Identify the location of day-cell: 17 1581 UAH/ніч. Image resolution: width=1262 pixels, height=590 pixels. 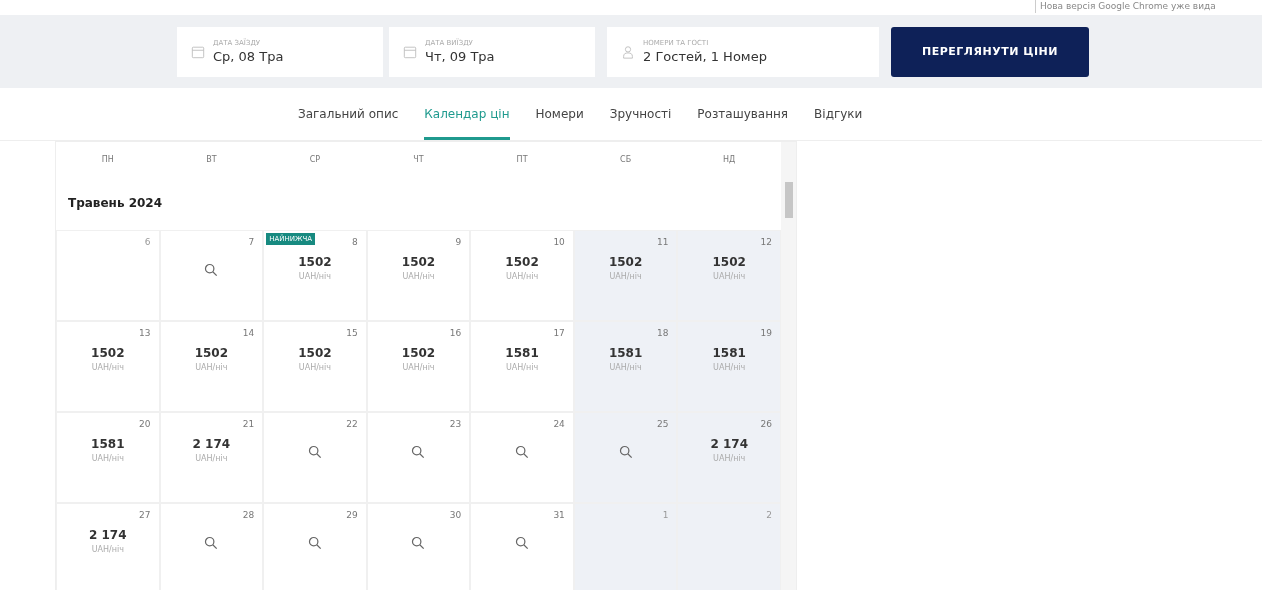
(522, 366).